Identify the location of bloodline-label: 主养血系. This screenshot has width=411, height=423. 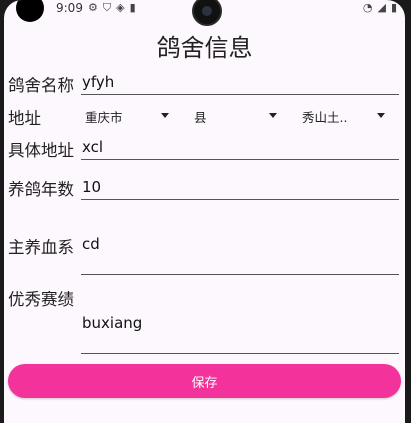
(41, 247).